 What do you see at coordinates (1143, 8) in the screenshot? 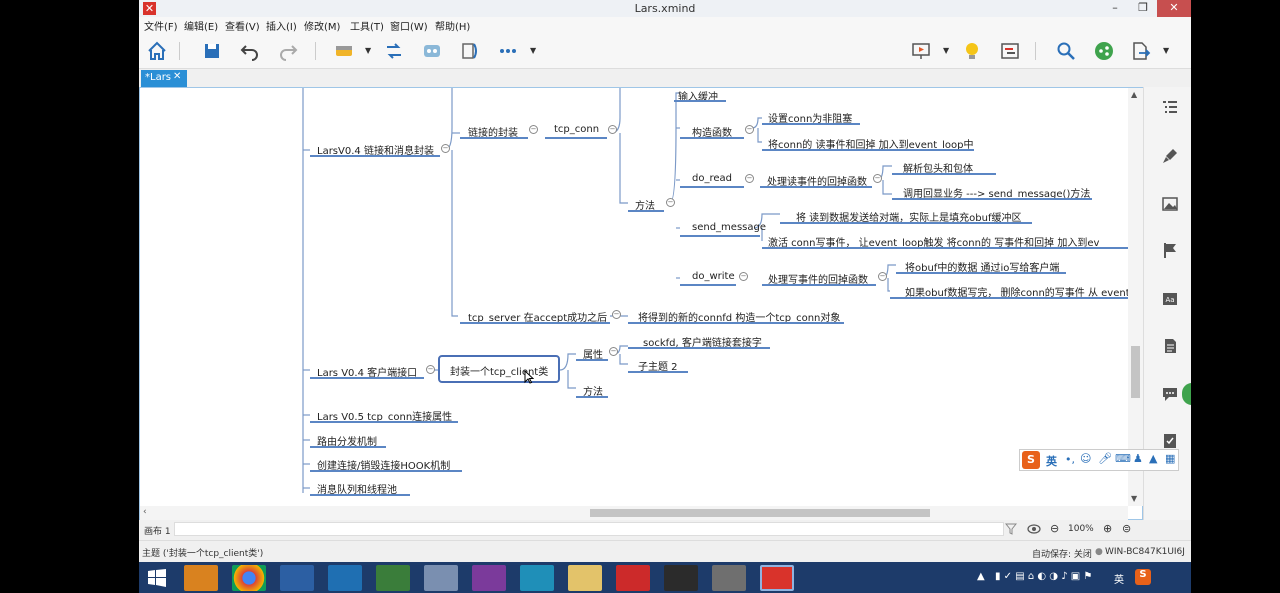
I see `restore-button: ❐` at bounding box center [1143, 8].